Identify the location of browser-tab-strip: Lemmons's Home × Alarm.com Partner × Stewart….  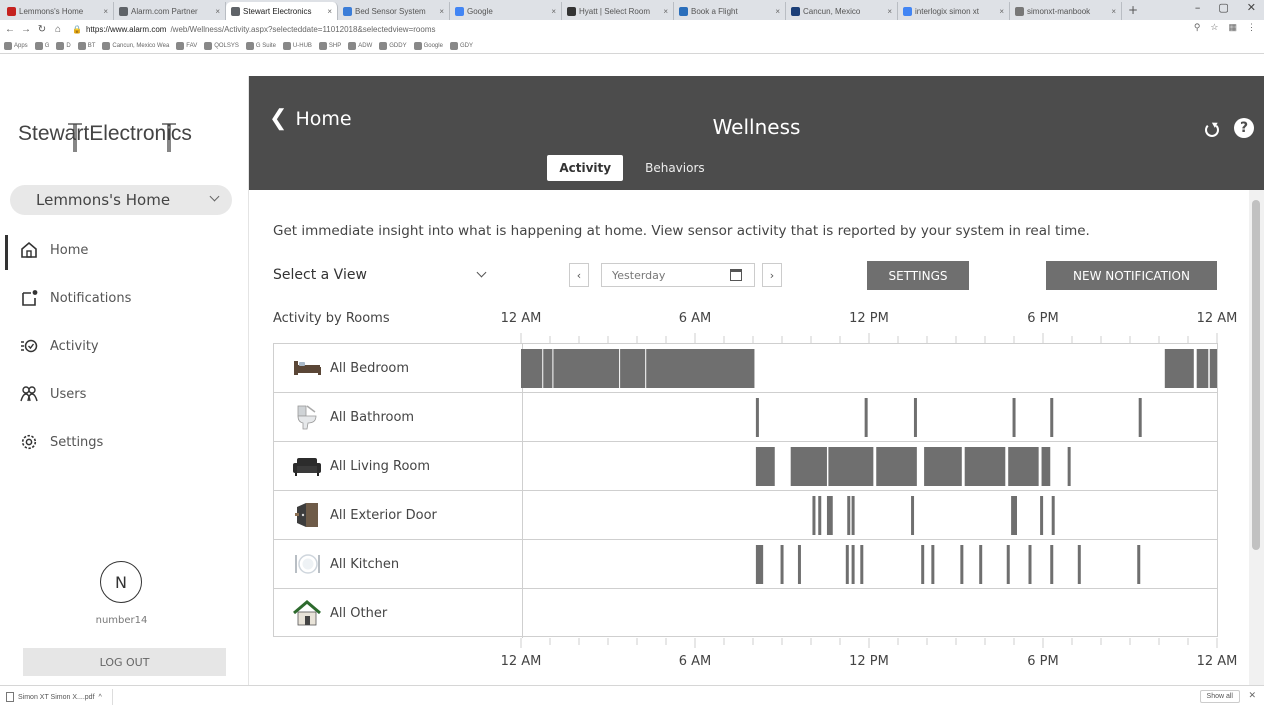
(632, 10).